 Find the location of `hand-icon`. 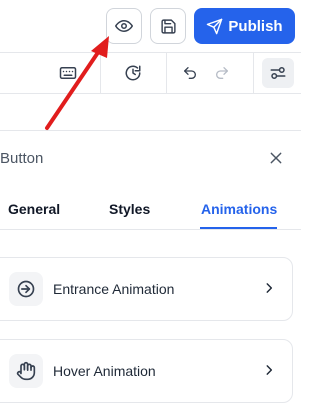

hand-icon is located at coordinates (26, 371).